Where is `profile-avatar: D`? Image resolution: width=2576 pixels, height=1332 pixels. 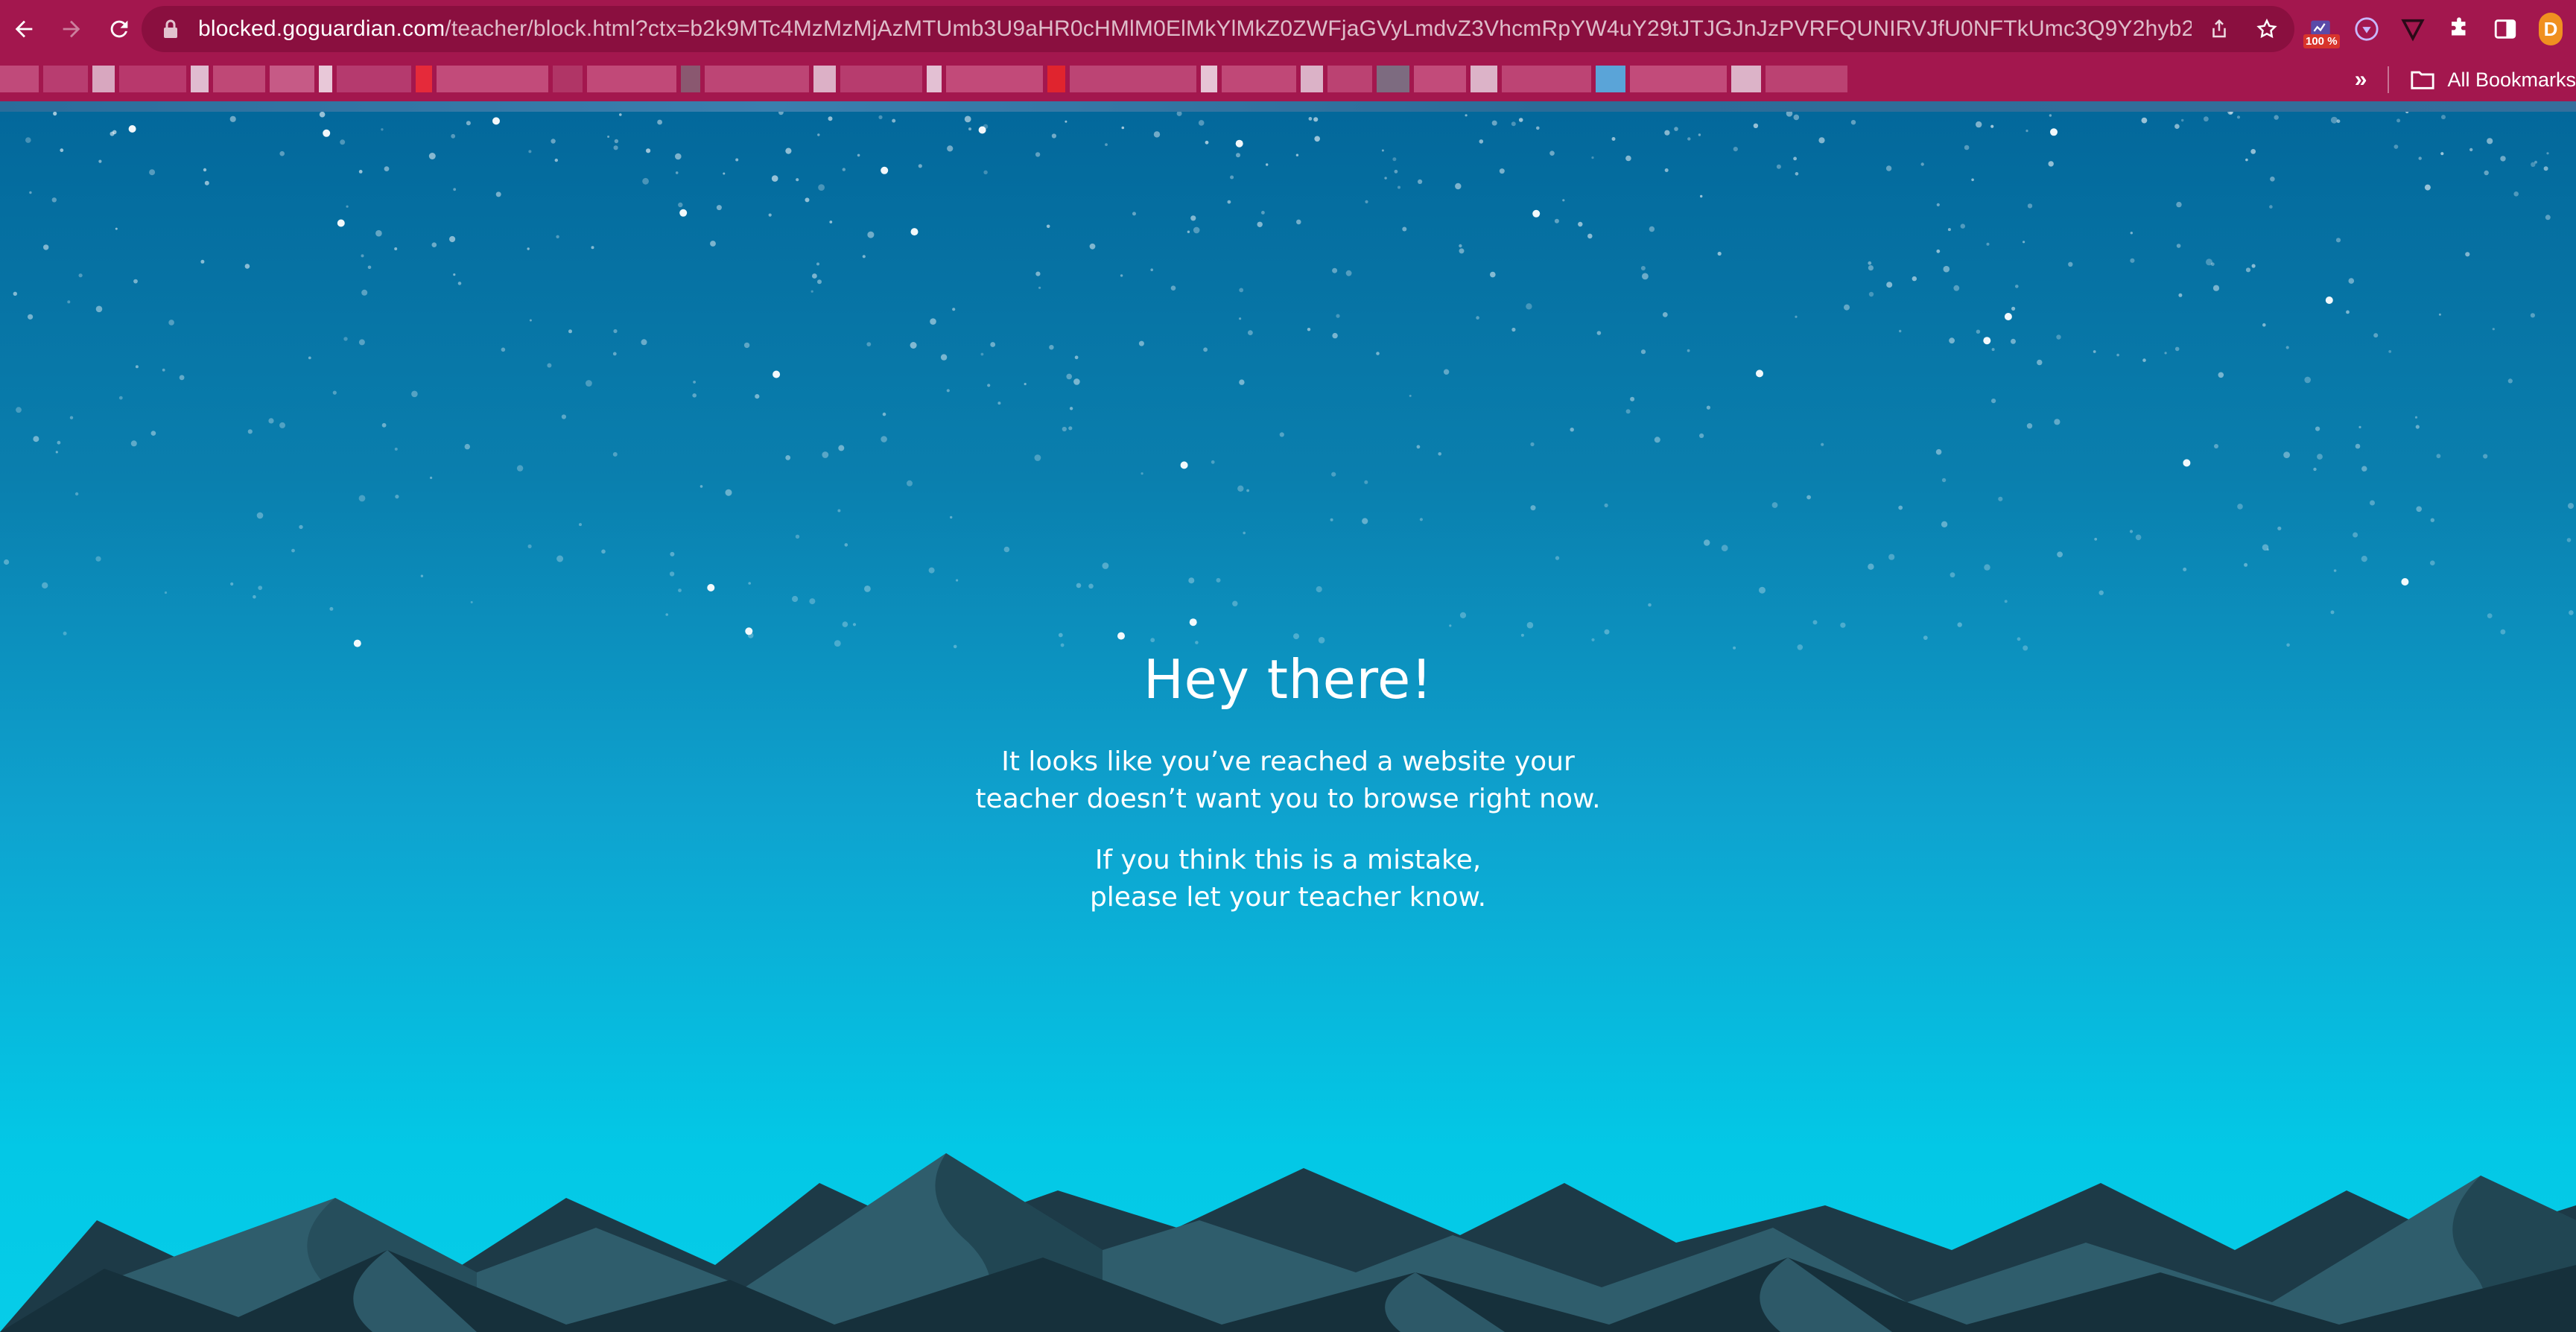
profile-avatar: D is located at coordinates (2551, 29).